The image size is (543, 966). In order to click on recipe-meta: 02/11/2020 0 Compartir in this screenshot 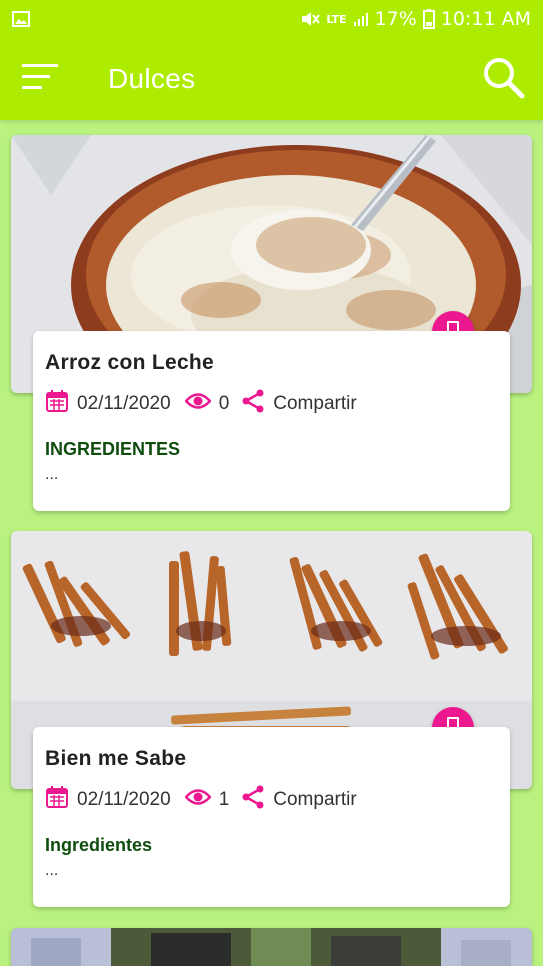, I will do `click(271, 404)`.